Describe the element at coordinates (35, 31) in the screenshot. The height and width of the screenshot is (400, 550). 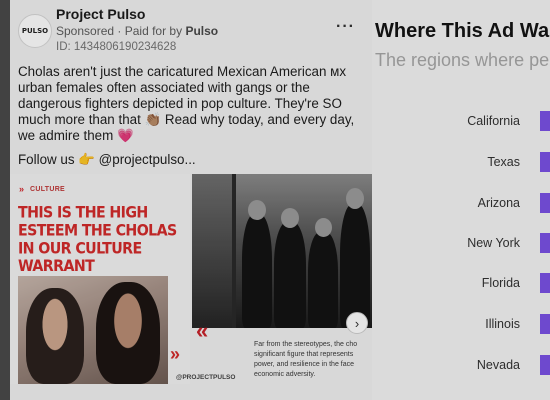
I see `advertiser-avatar: PULSO` at that location.